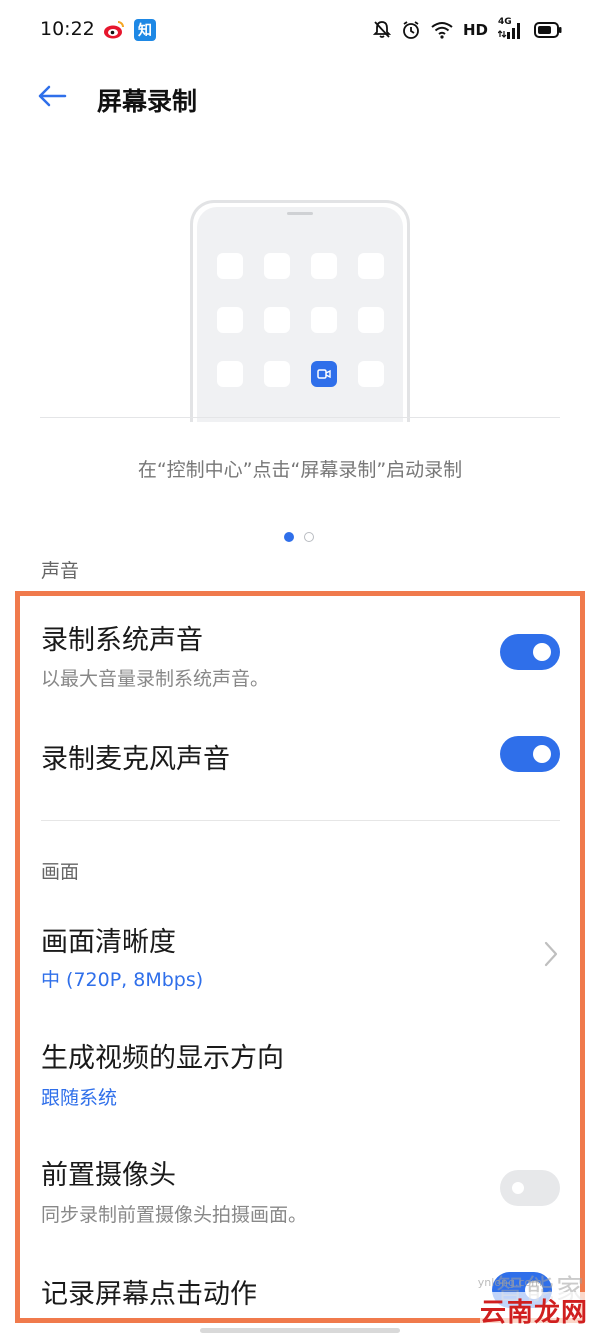  Describe the element at coordinates (300, 470) in the screenshot. I see `illustration-caption: 在“控制中心”点击“屏幕录制”启动录制` at that location.